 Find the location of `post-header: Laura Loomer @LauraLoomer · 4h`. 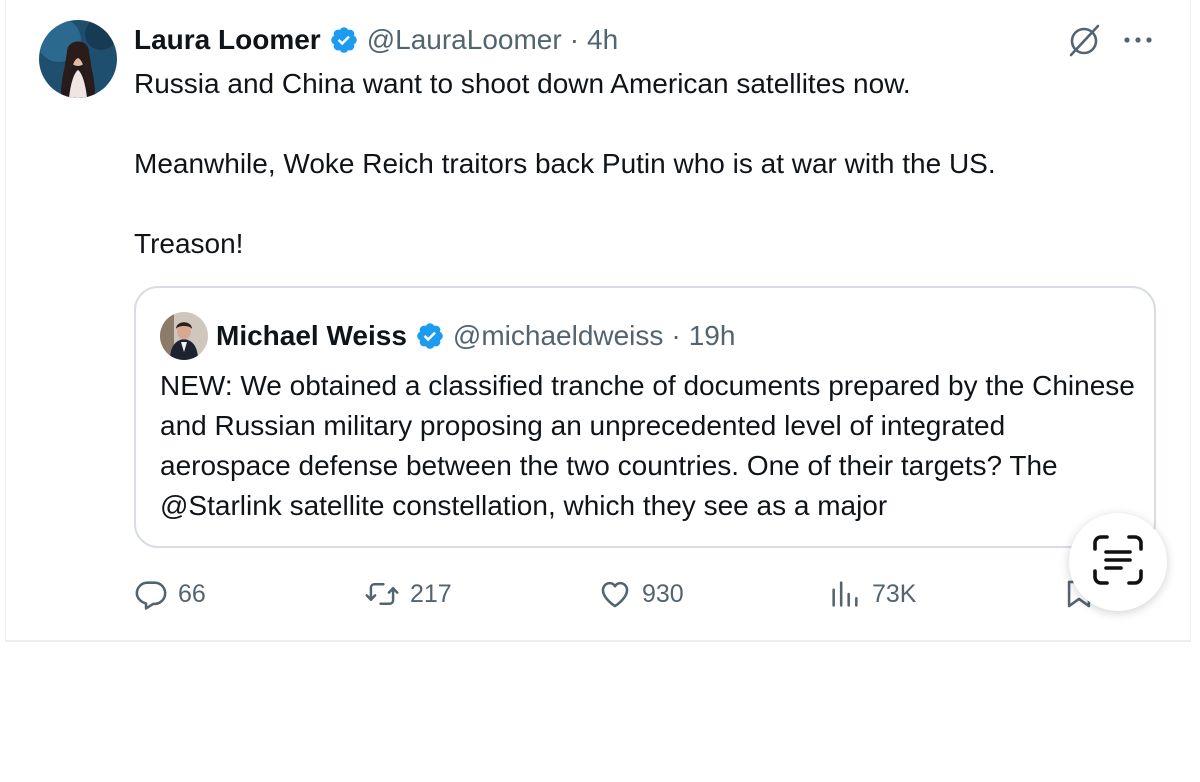

post-header: Laura Loomer @LauraLoomer · 4h is located at coordinates (376, 40).